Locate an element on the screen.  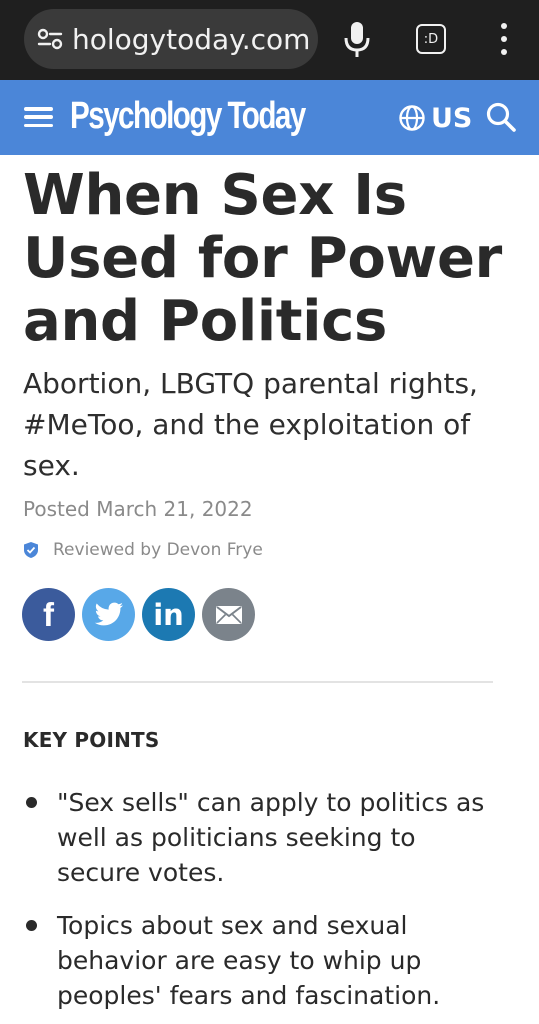
email-icon is located at coordinates (228, 614).